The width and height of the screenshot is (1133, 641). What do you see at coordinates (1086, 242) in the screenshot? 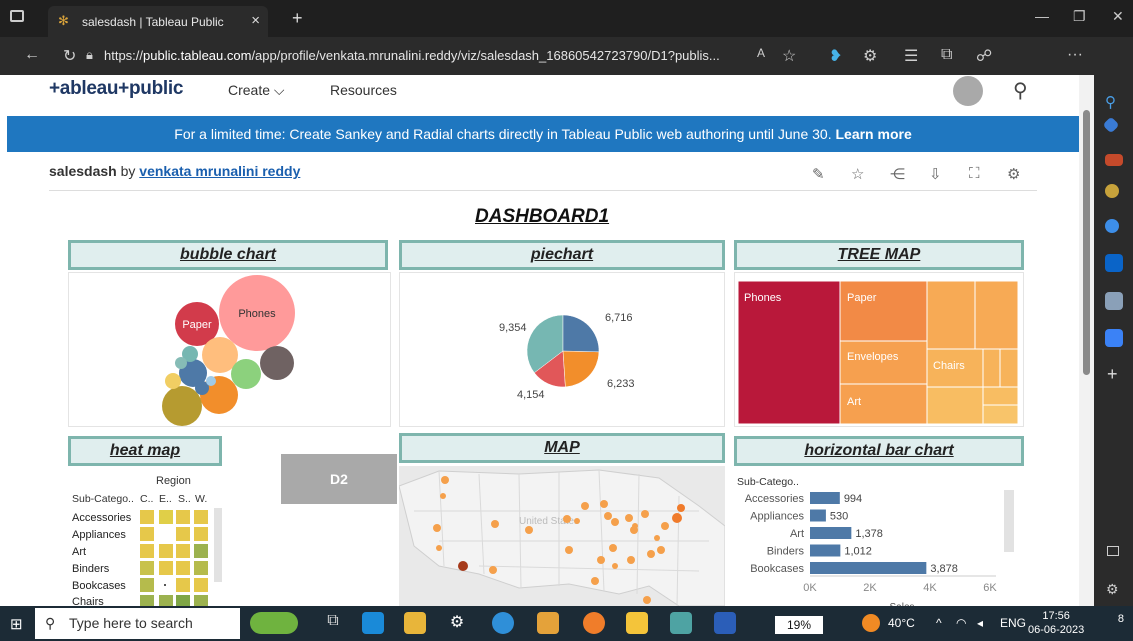
I see `page-scrollbar-thumb` at bounding box center [1086, 242].